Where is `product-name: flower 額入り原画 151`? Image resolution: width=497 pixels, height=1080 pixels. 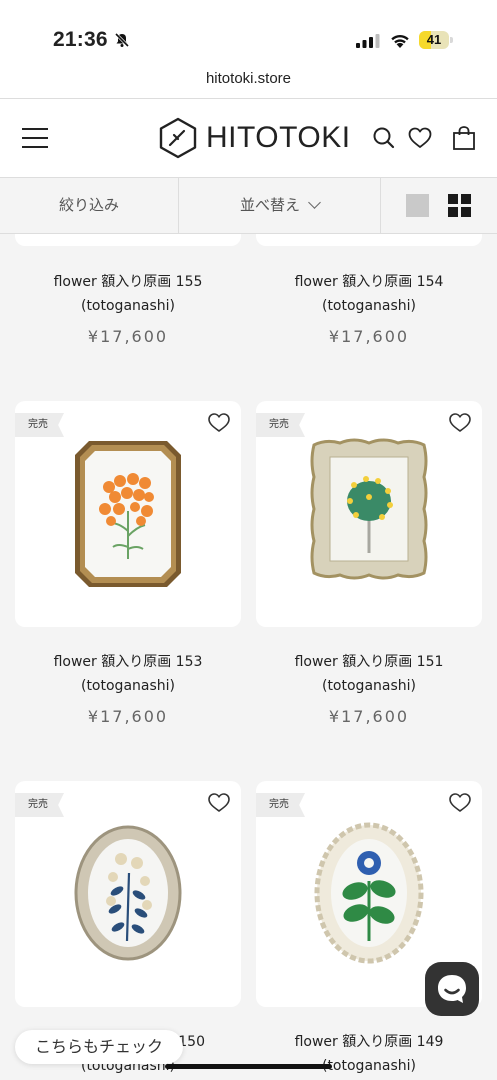 product-name: flower 額入り原画 151 is located at coordinates (369, 662).